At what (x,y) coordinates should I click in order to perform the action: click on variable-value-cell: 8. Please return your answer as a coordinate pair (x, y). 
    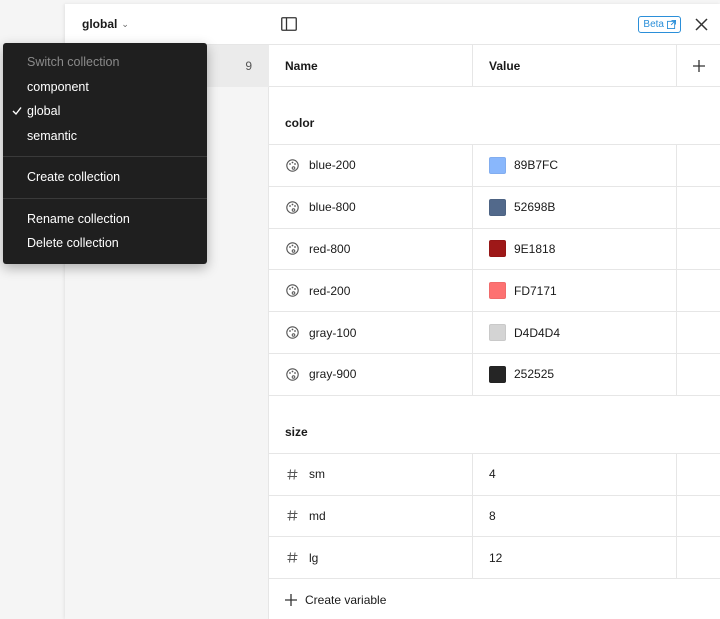
    Looking at the image, I should click on (575, 516).